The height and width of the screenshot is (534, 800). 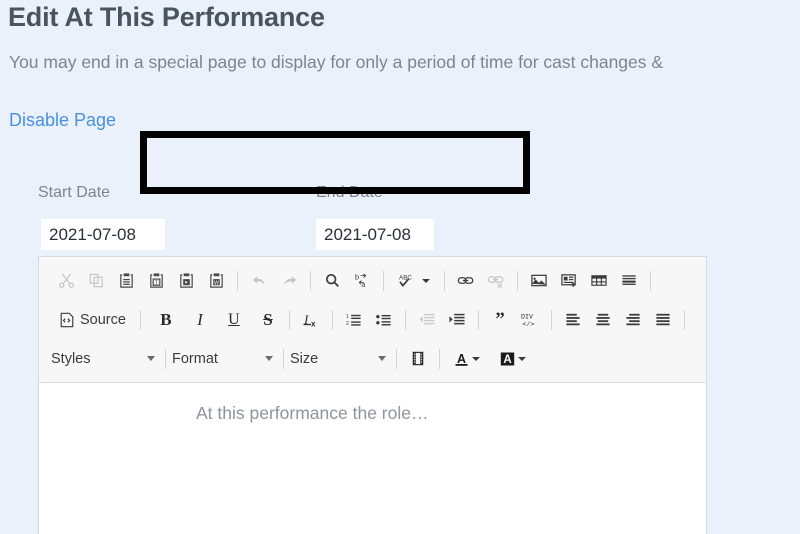 What do you see at coordinates (427, 320) in the screenshot?
I see `outdent-icon` at bounding box center [427, 320].